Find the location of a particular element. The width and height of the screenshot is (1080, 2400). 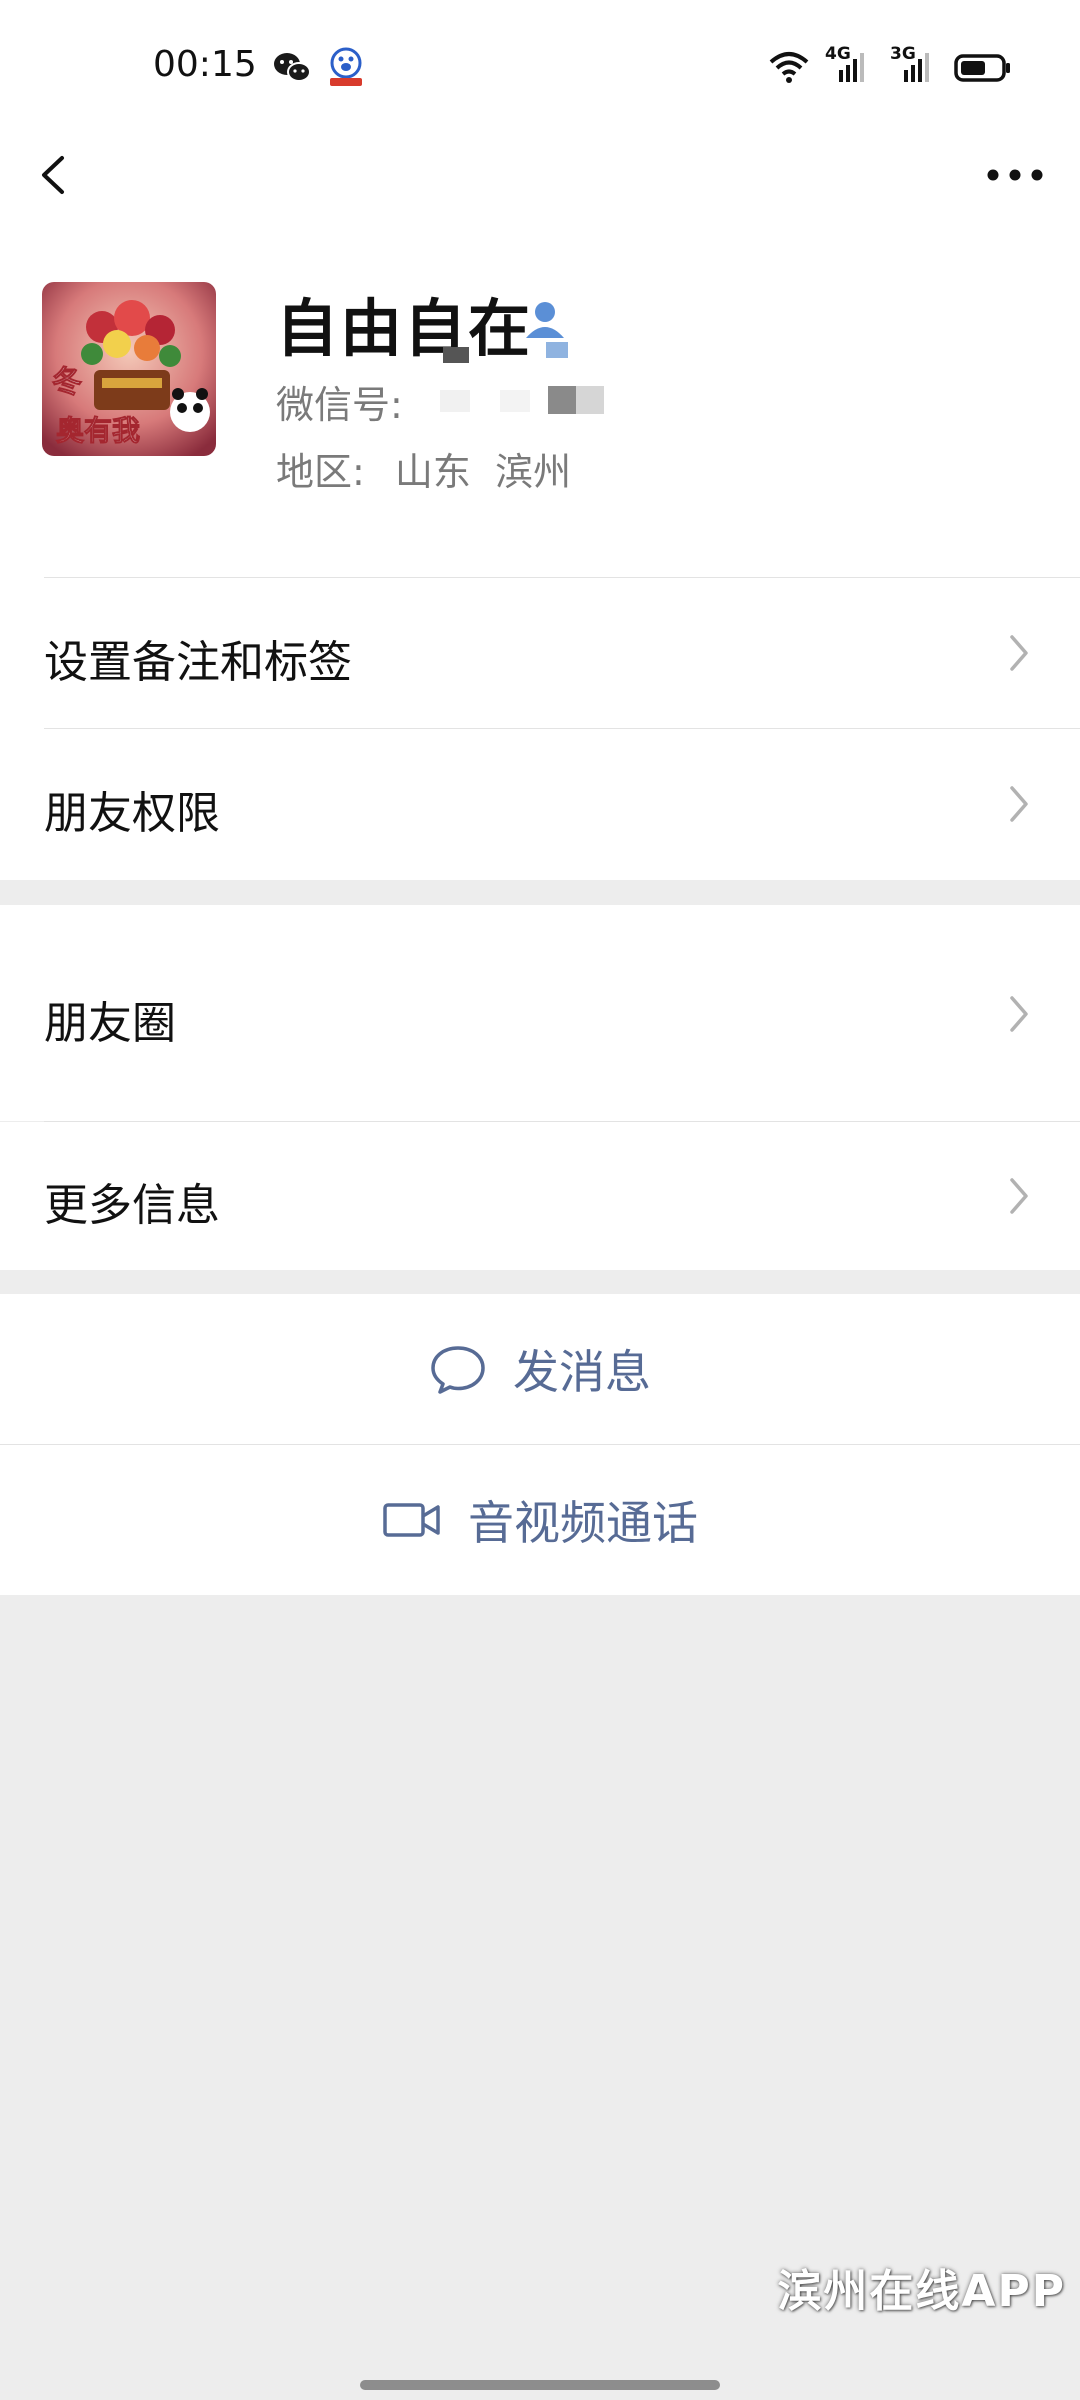

menu-item-remarks-tags: 设置备注和标签 is located at coordinates (540, 653).